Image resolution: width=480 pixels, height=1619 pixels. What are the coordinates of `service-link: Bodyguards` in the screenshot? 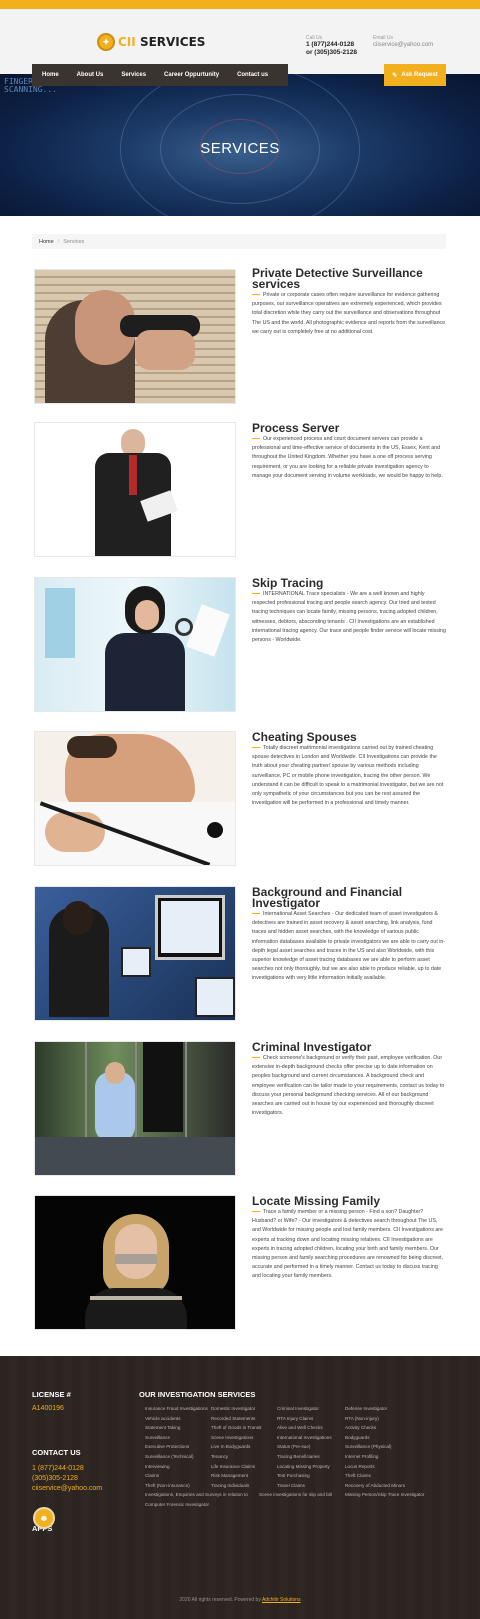 It's located at (395, 1438).